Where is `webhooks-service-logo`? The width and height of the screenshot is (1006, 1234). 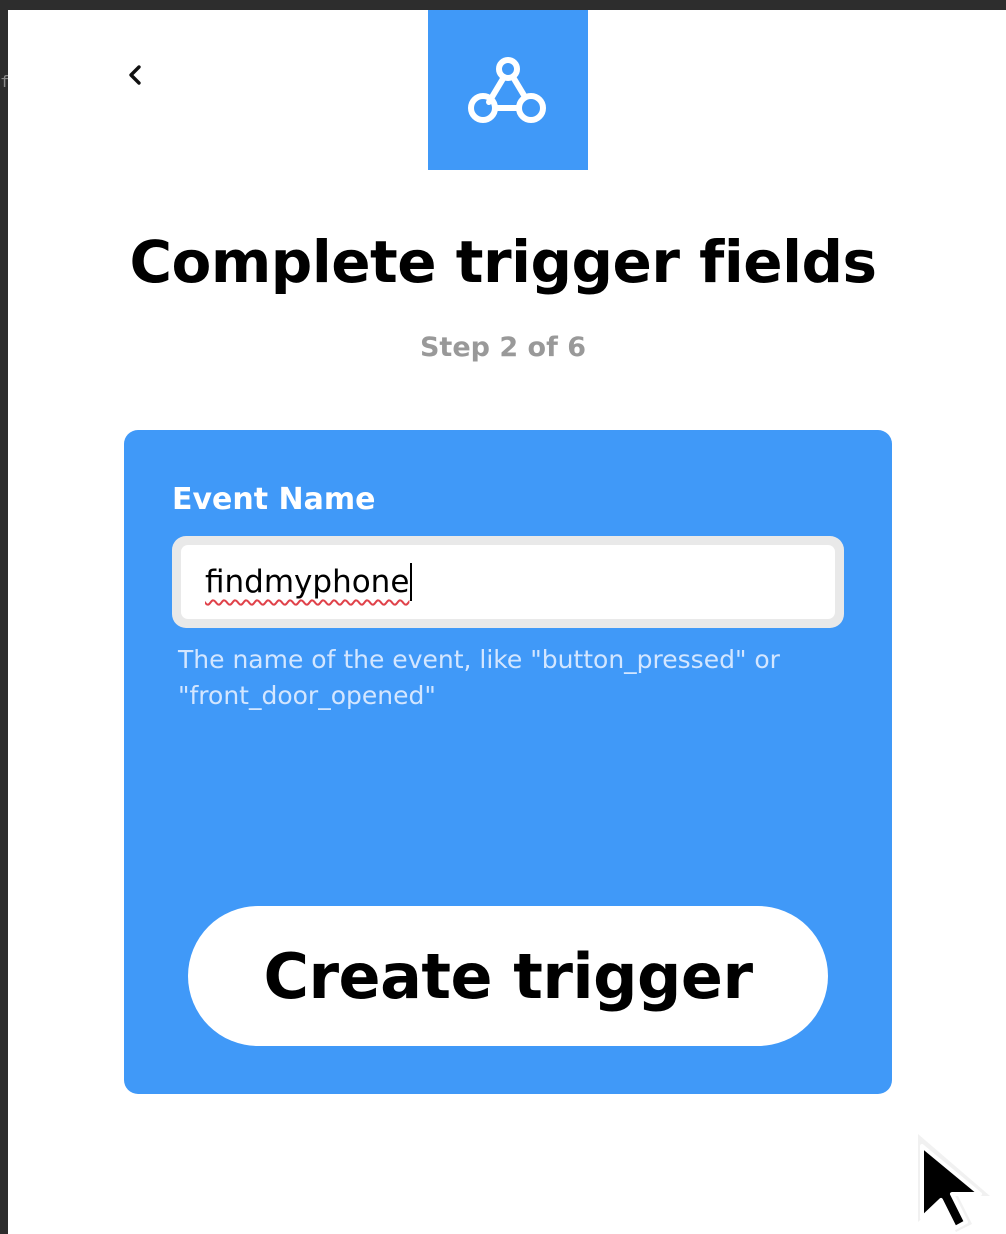
webhooks-service-logo is located at coordinates (508, 90).